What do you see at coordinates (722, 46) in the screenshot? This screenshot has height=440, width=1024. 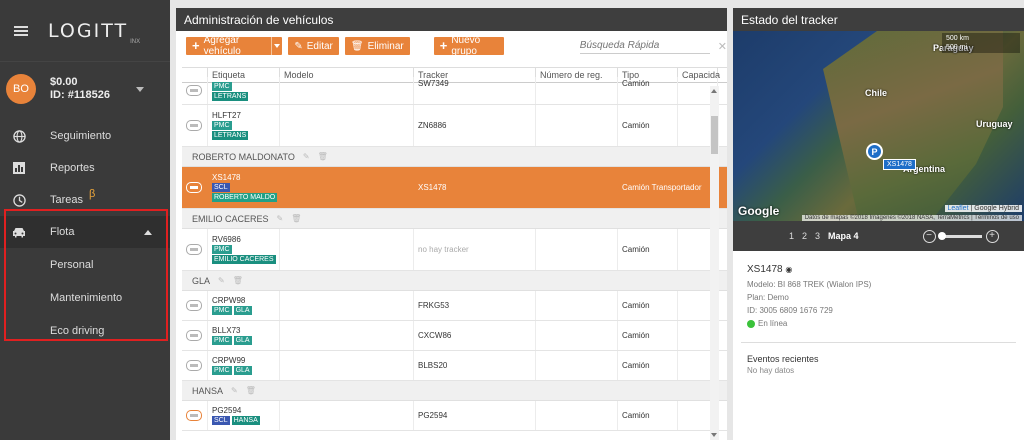 I see `clear-search-icon: ✕` at bounding box center [722, 46].